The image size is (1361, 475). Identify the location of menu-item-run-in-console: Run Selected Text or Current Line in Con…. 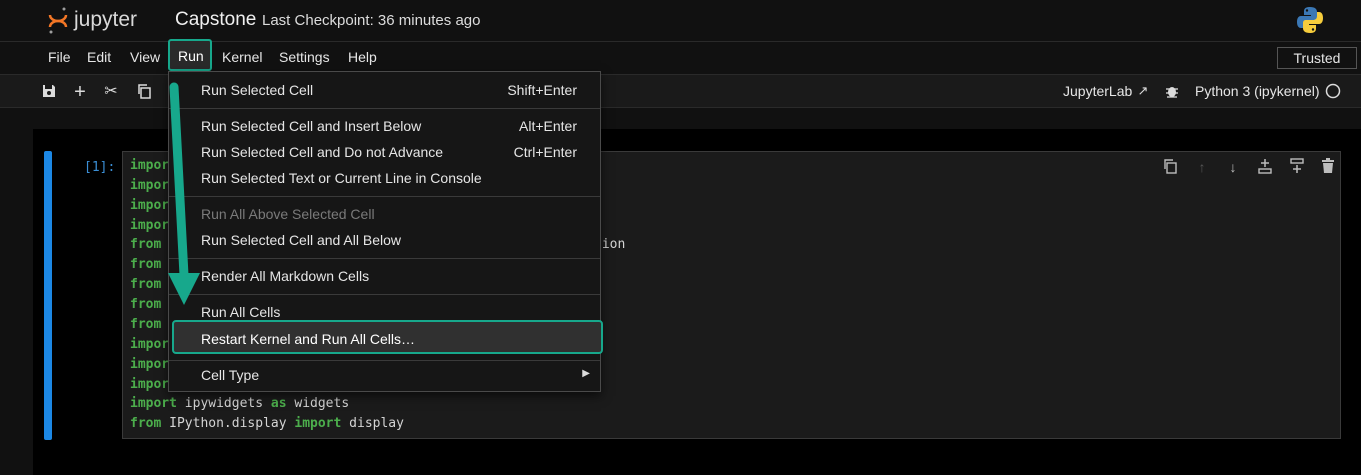
(384, 178).